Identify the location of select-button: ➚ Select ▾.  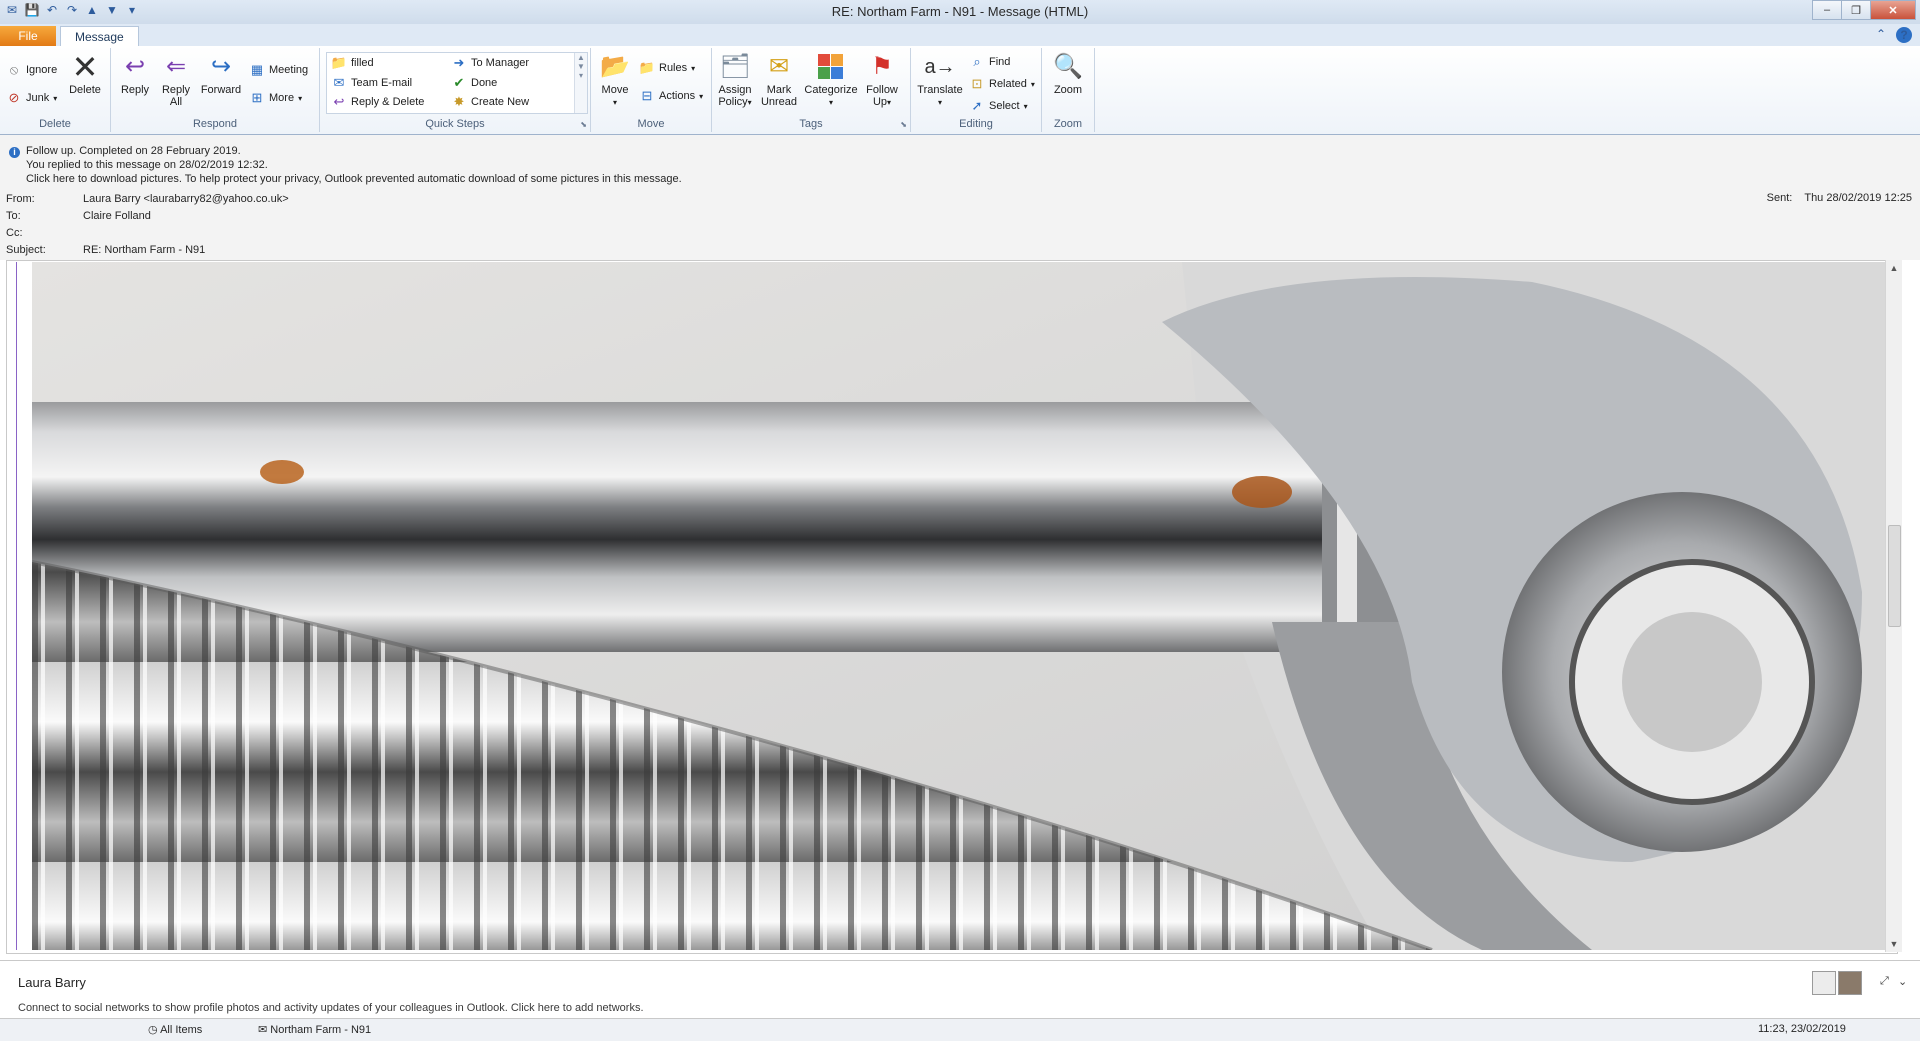
(998, 106).